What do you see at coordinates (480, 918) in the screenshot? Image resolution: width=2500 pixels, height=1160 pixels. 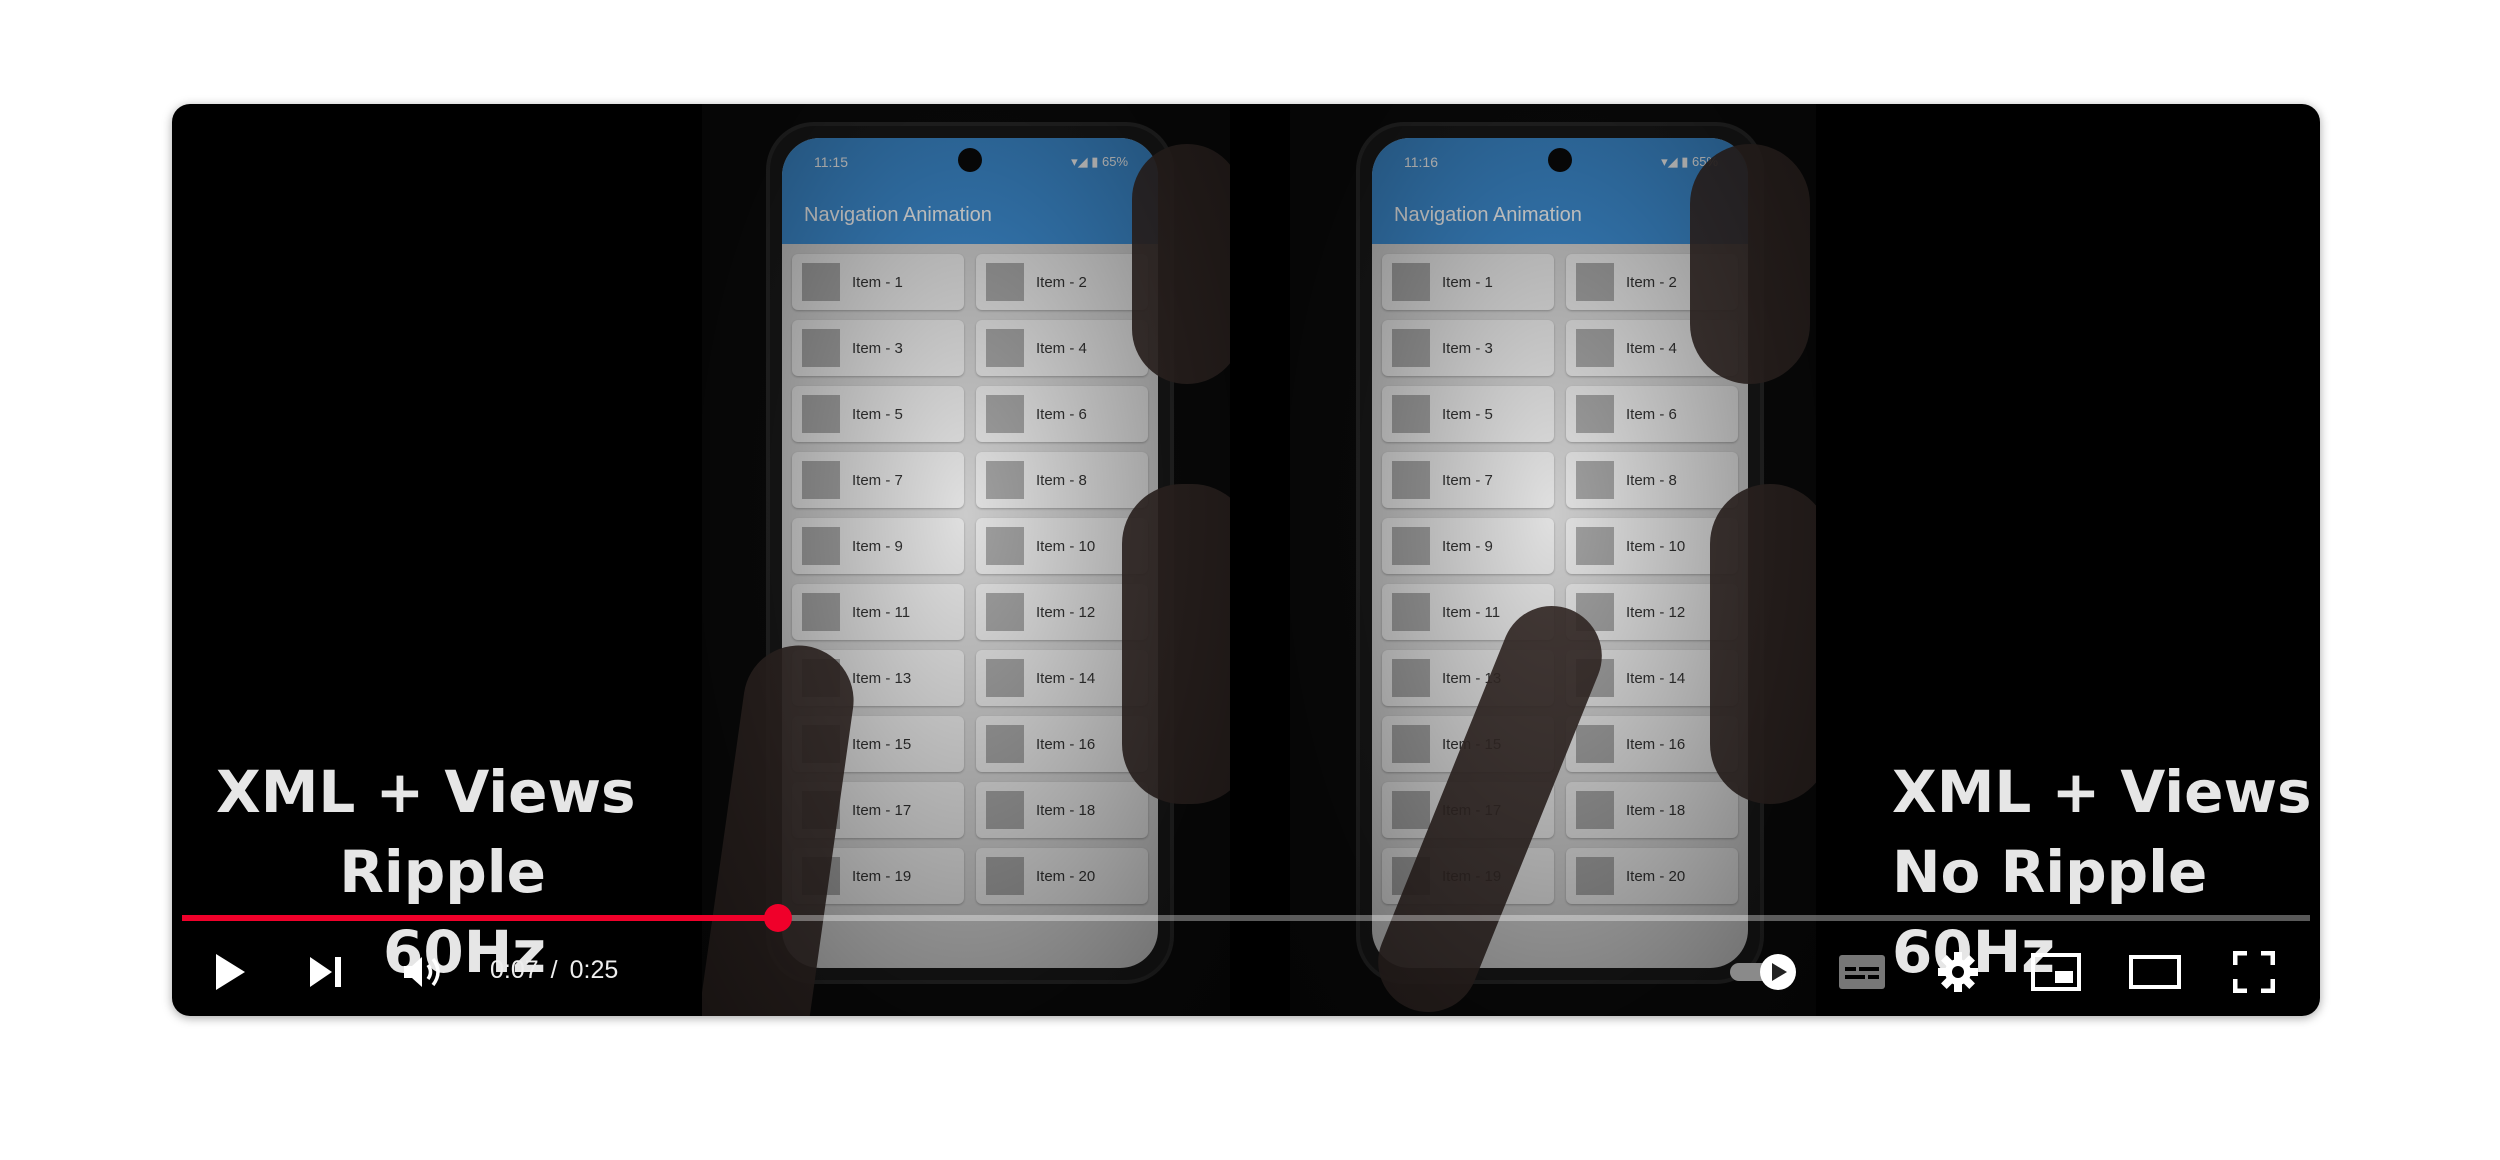 I see `progress-played` at bounding box center [480, 918].